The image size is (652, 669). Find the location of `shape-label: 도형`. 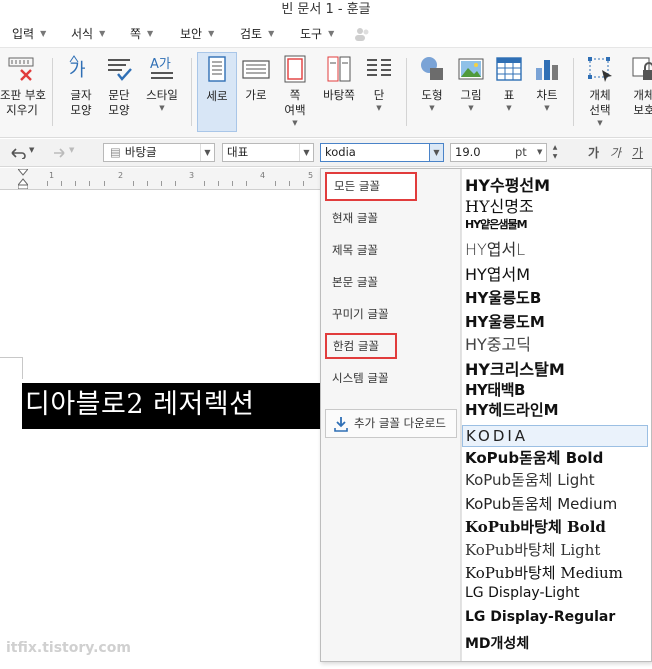

shape-label: 도형 is located at coordinates (432, 95).